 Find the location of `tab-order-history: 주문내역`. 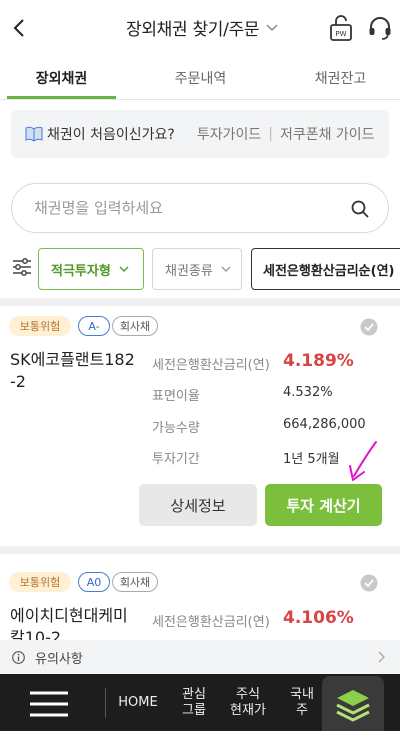

tab-order-history: 주문내역 is located at coordinates (200, 78).